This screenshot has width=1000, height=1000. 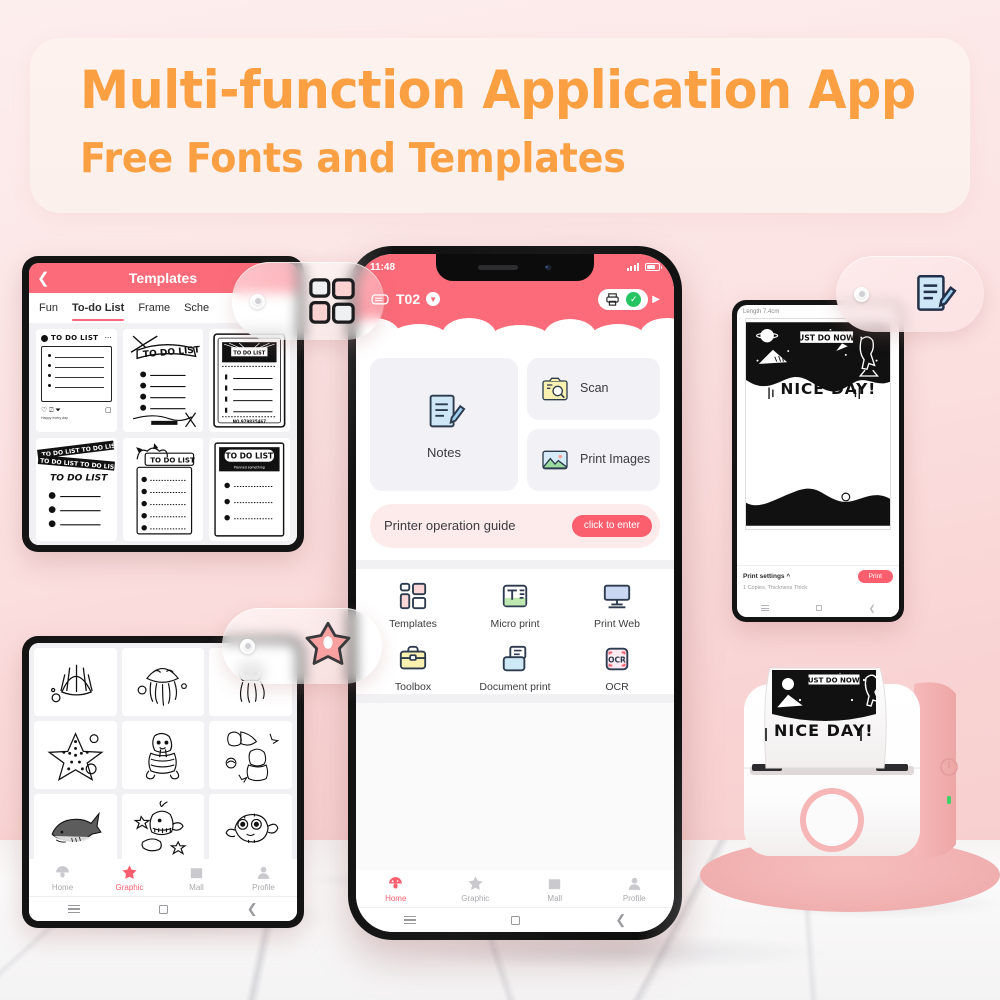 What do you see at coordinates (593, 389) in the screenshot?
I see `card-scan: Scan` at bounding box center [593, 389].